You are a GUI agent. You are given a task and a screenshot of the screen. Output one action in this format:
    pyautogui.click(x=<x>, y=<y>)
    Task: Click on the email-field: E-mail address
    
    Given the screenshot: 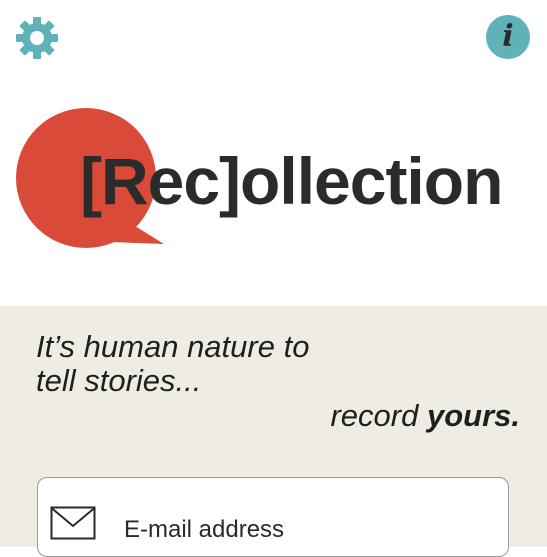 What is the action you would take?
    pyautogui.click(x=273, y=517)
    